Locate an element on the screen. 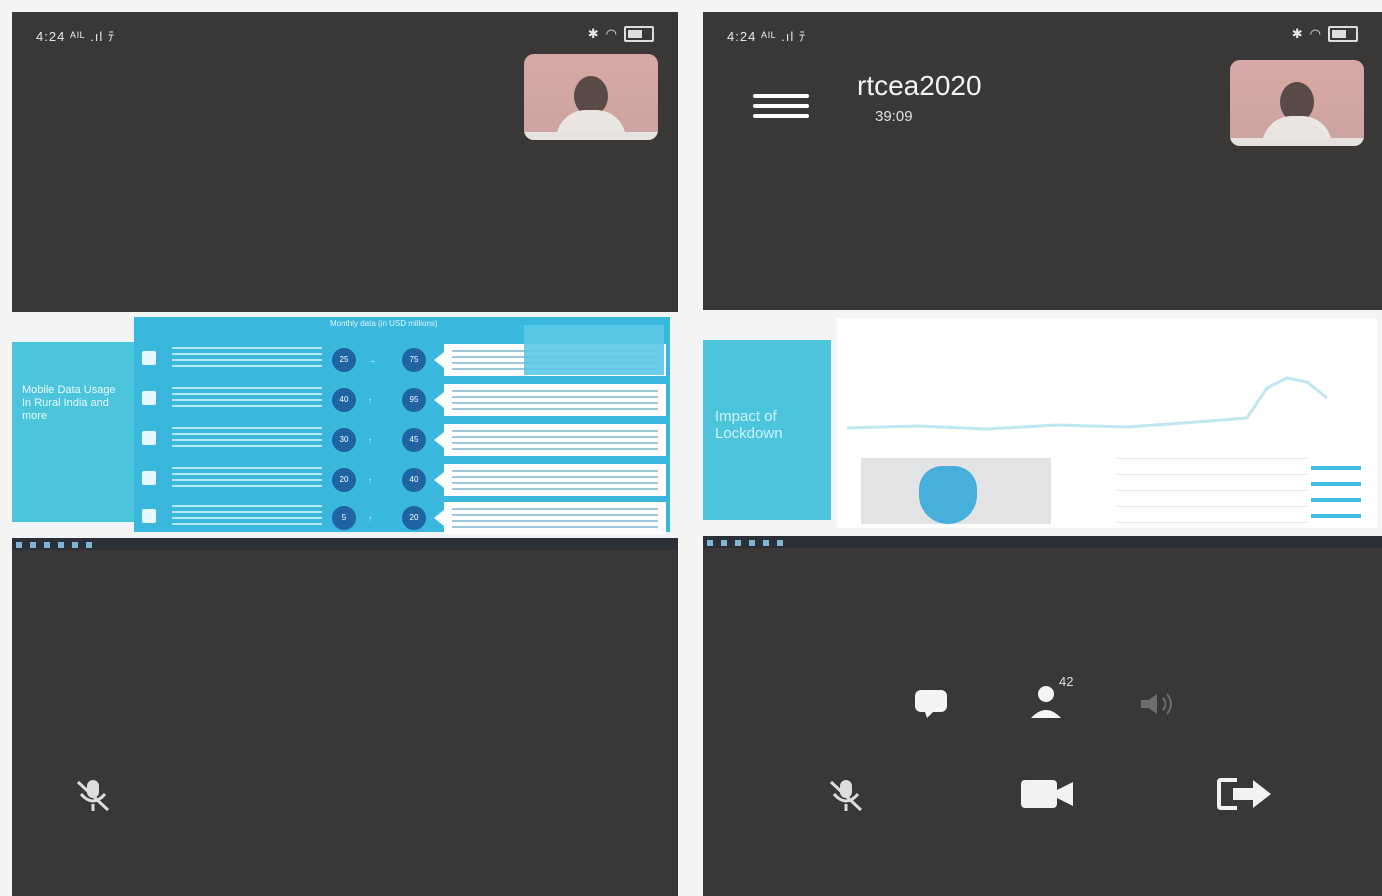 The width and height of the screenshot is (1382, 896). video-button is located at coordinates (1047, 794).